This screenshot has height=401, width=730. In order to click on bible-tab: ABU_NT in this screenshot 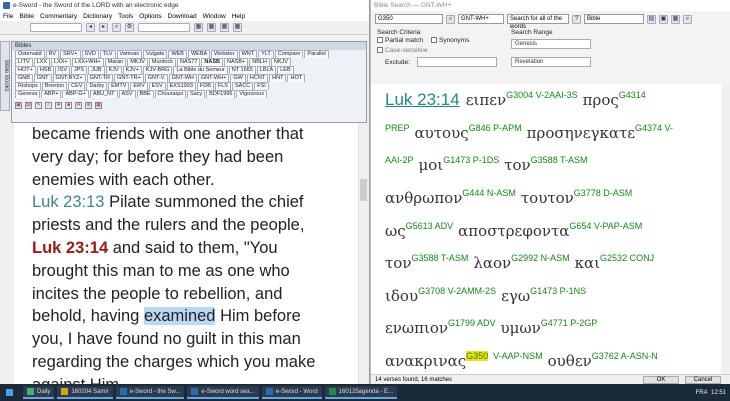, I will do `click(103, 94)`.